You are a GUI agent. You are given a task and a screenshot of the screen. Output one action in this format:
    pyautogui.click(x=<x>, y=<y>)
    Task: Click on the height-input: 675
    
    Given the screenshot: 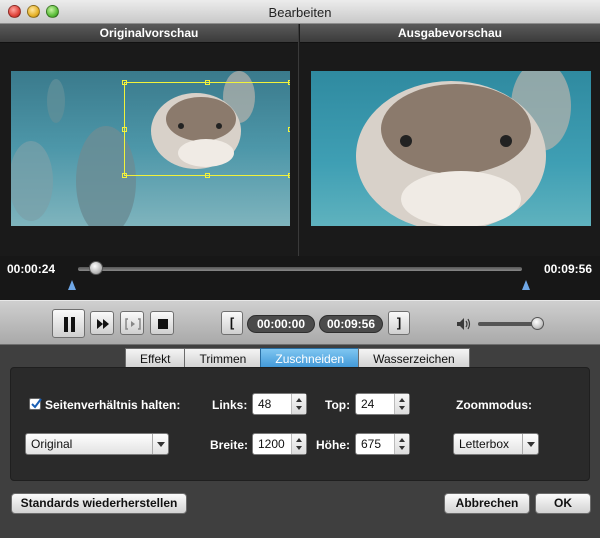 What is the action you would take?
    pyautogui.click(x=382, y=444)
    